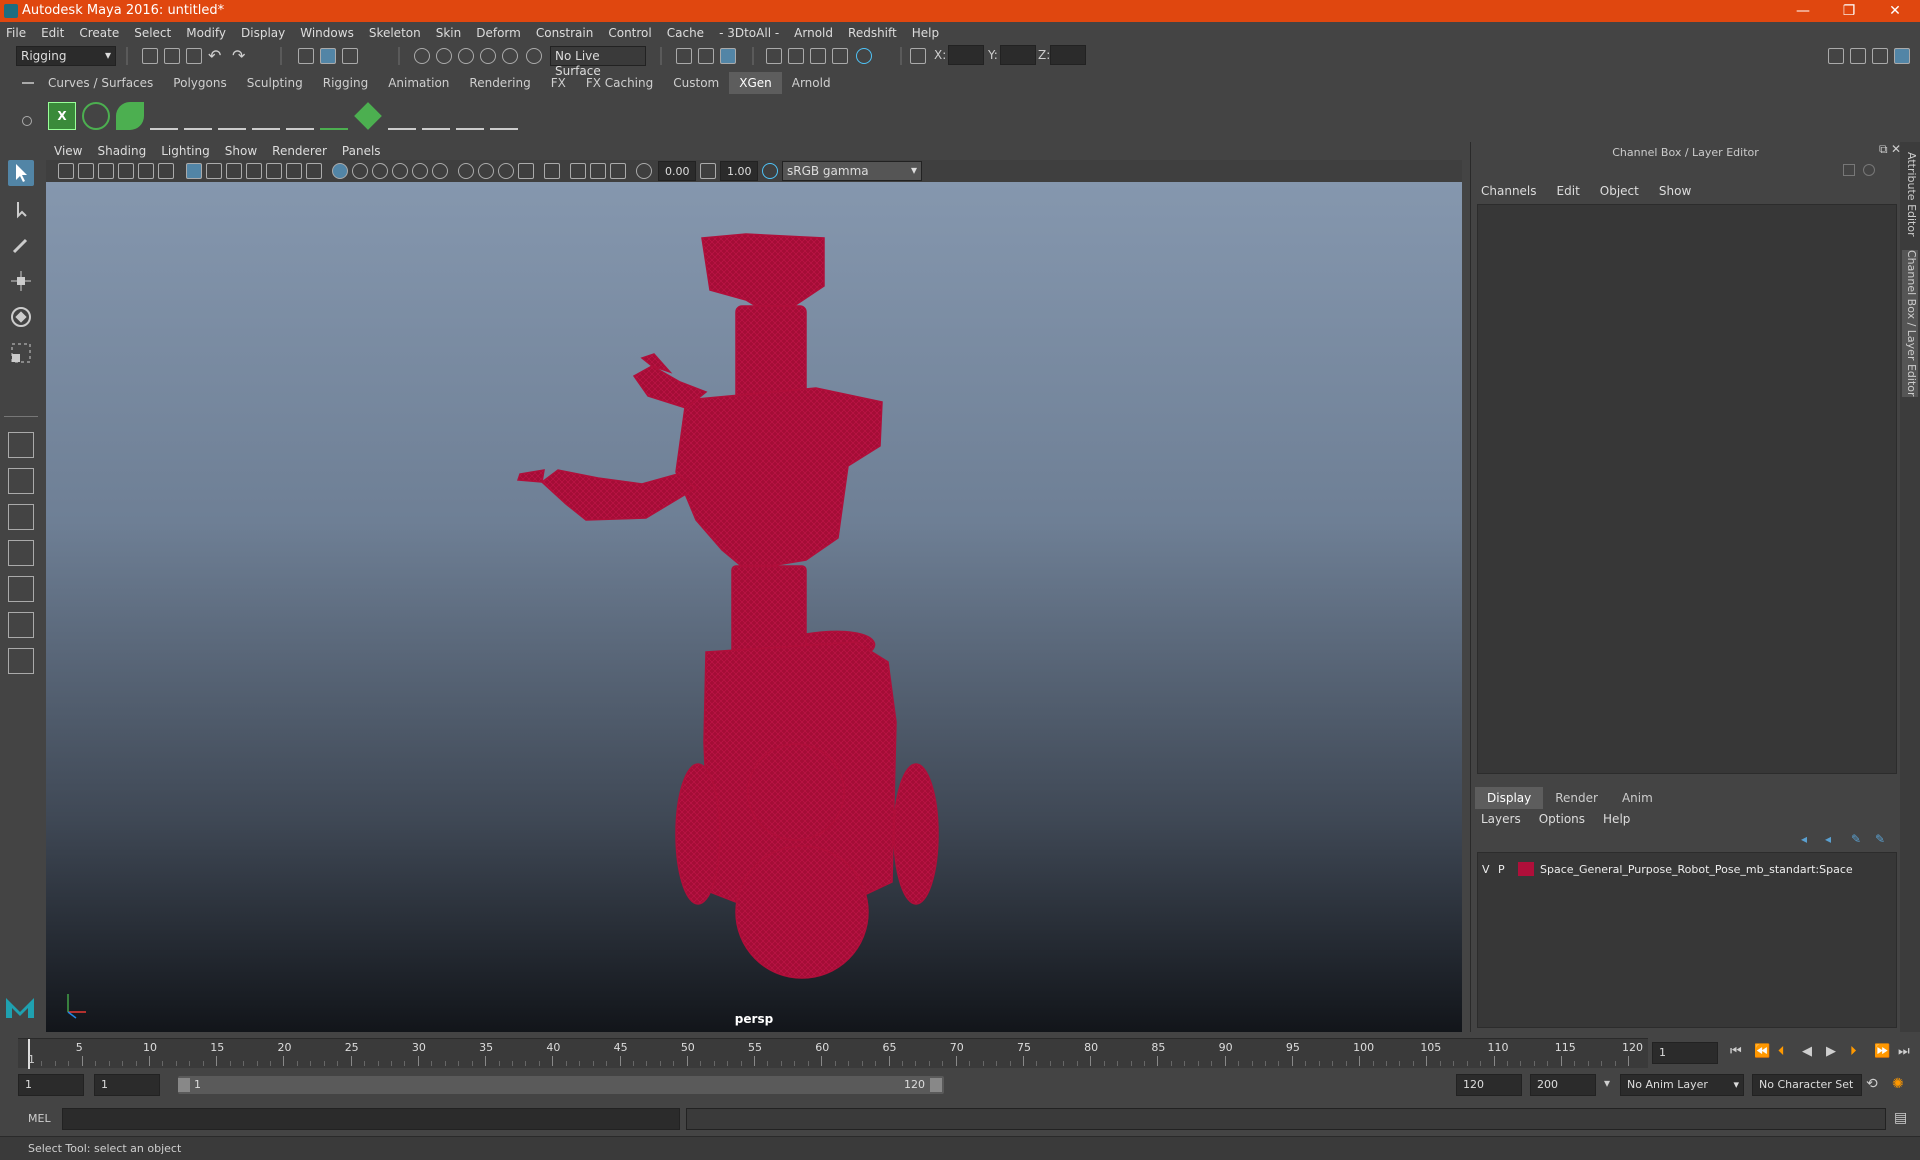 This screenshot has height=1160, width=1920. What do you see at coordinates (1509, 798) in the screenshot?
I see `layer-tab-display: Display` at bounding box center [1509, 798].